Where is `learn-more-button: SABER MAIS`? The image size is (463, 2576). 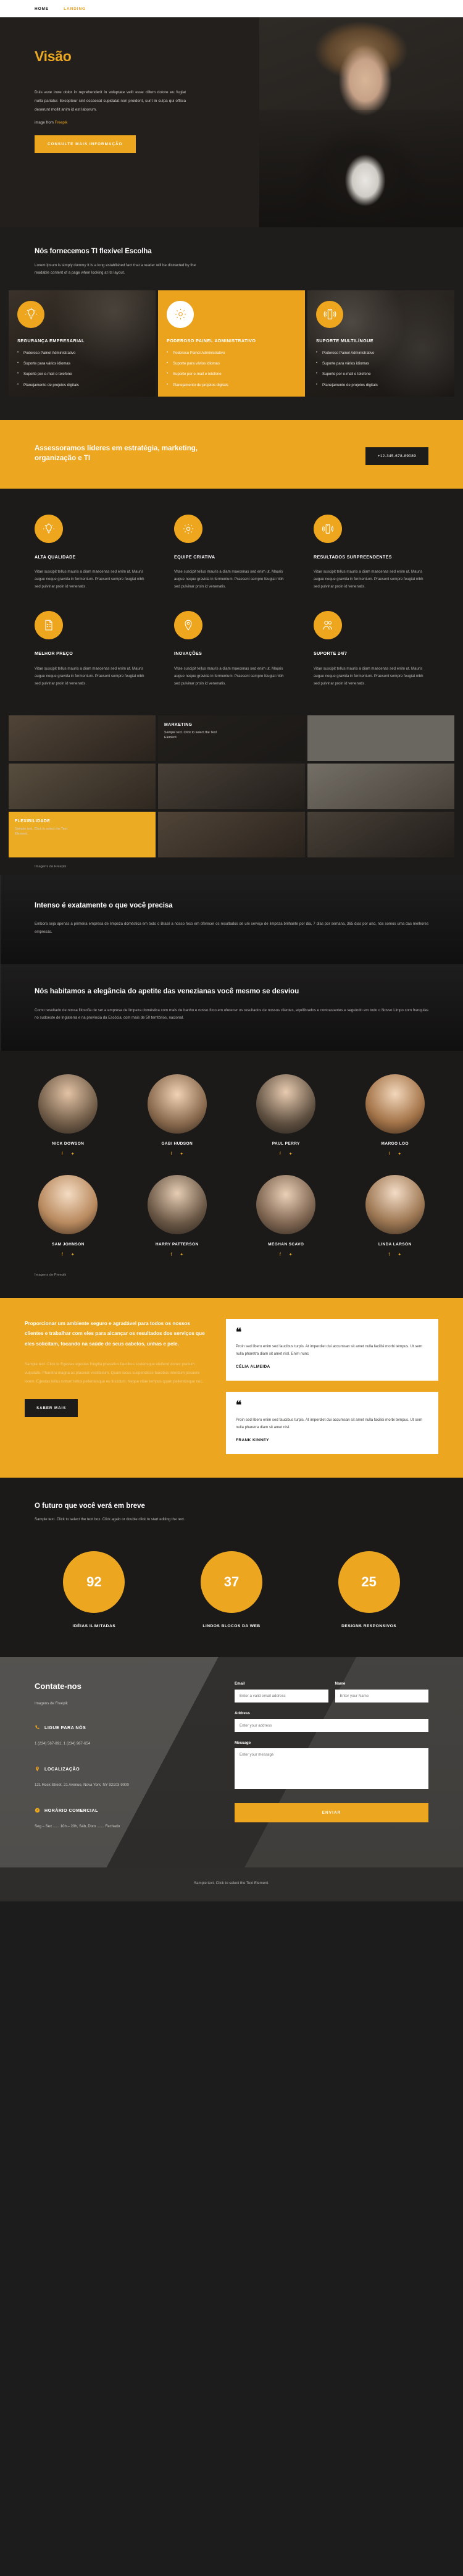
learn-more-button: SABER MAIS is located at coordinates (51, 1408).